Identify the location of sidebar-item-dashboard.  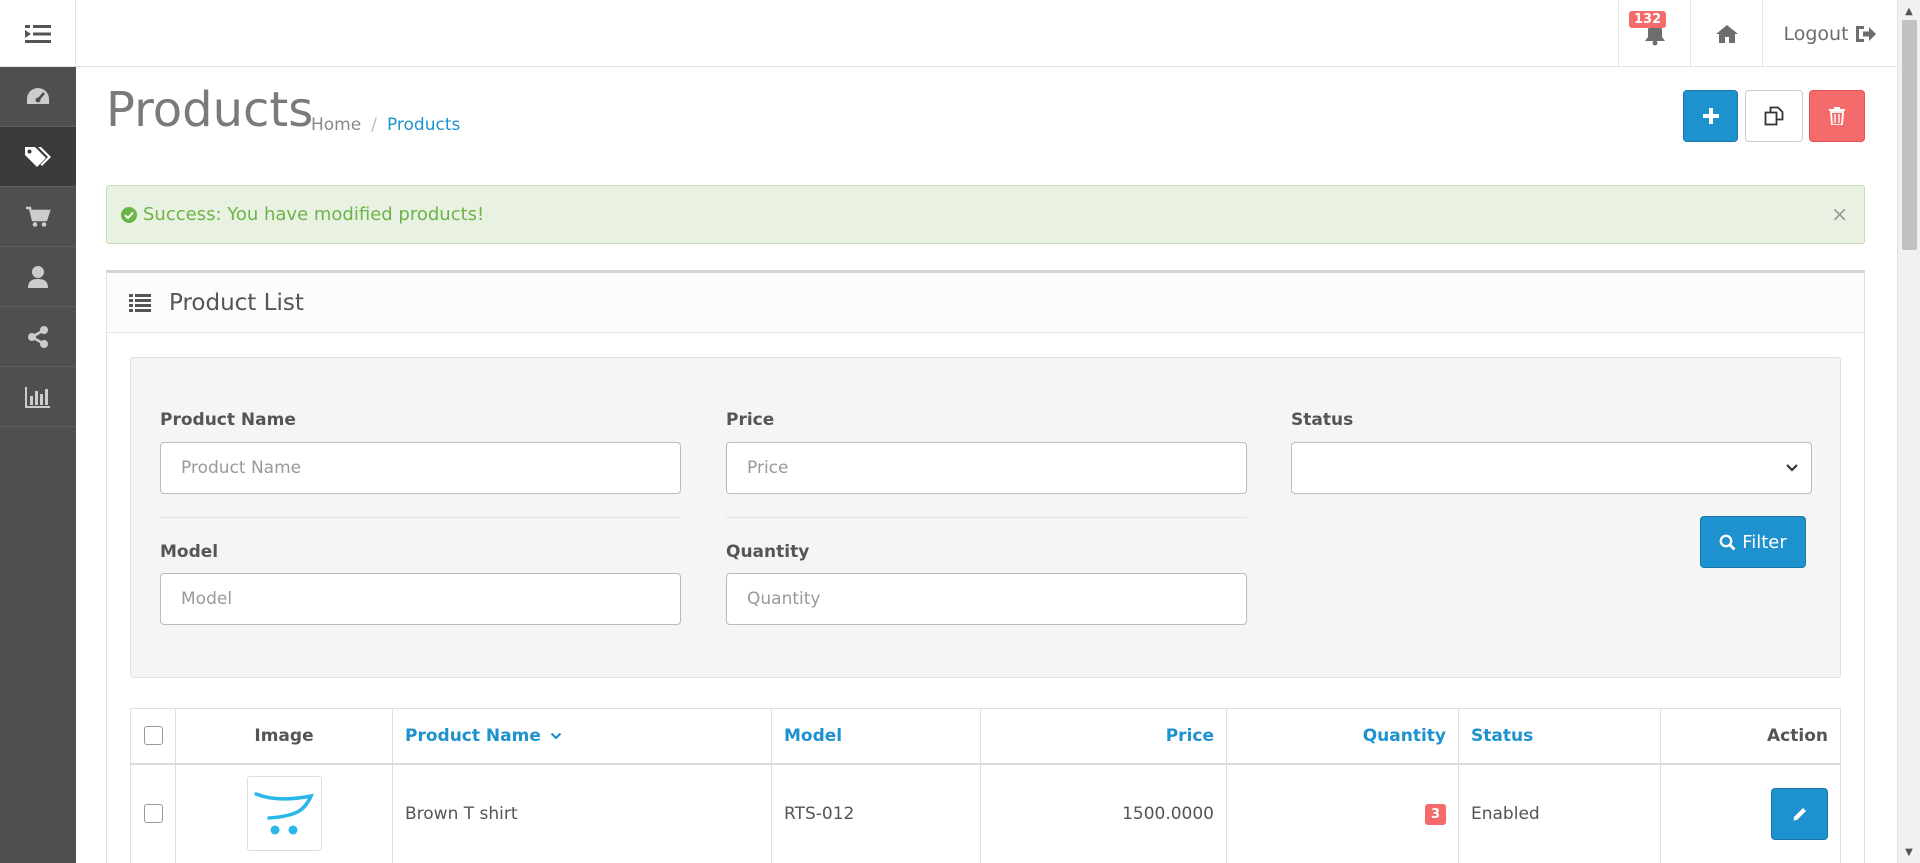
(38, 97).